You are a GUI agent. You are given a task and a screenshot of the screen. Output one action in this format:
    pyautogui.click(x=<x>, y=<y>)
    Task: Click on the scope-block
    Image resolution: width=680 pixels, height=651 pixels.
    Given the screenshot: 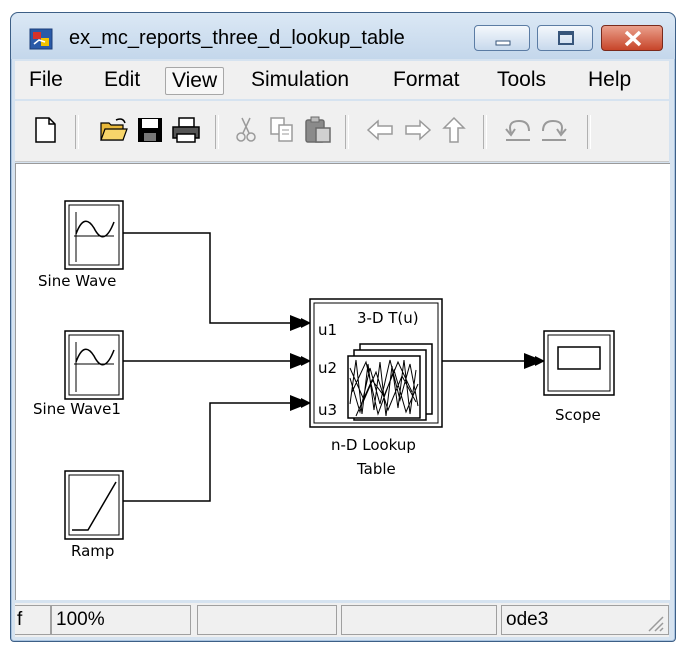 What is the action you would take?
    pyautogui.click(x=579, y=363)
    